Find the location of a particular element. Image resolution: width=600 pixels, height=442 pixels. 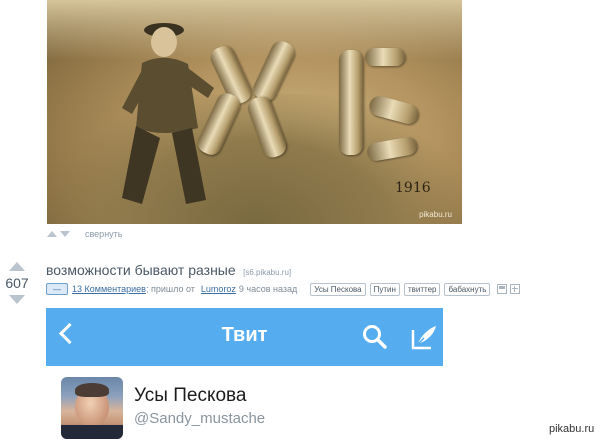

photo-year-text: 1916 is located at coordinates (413, 188).